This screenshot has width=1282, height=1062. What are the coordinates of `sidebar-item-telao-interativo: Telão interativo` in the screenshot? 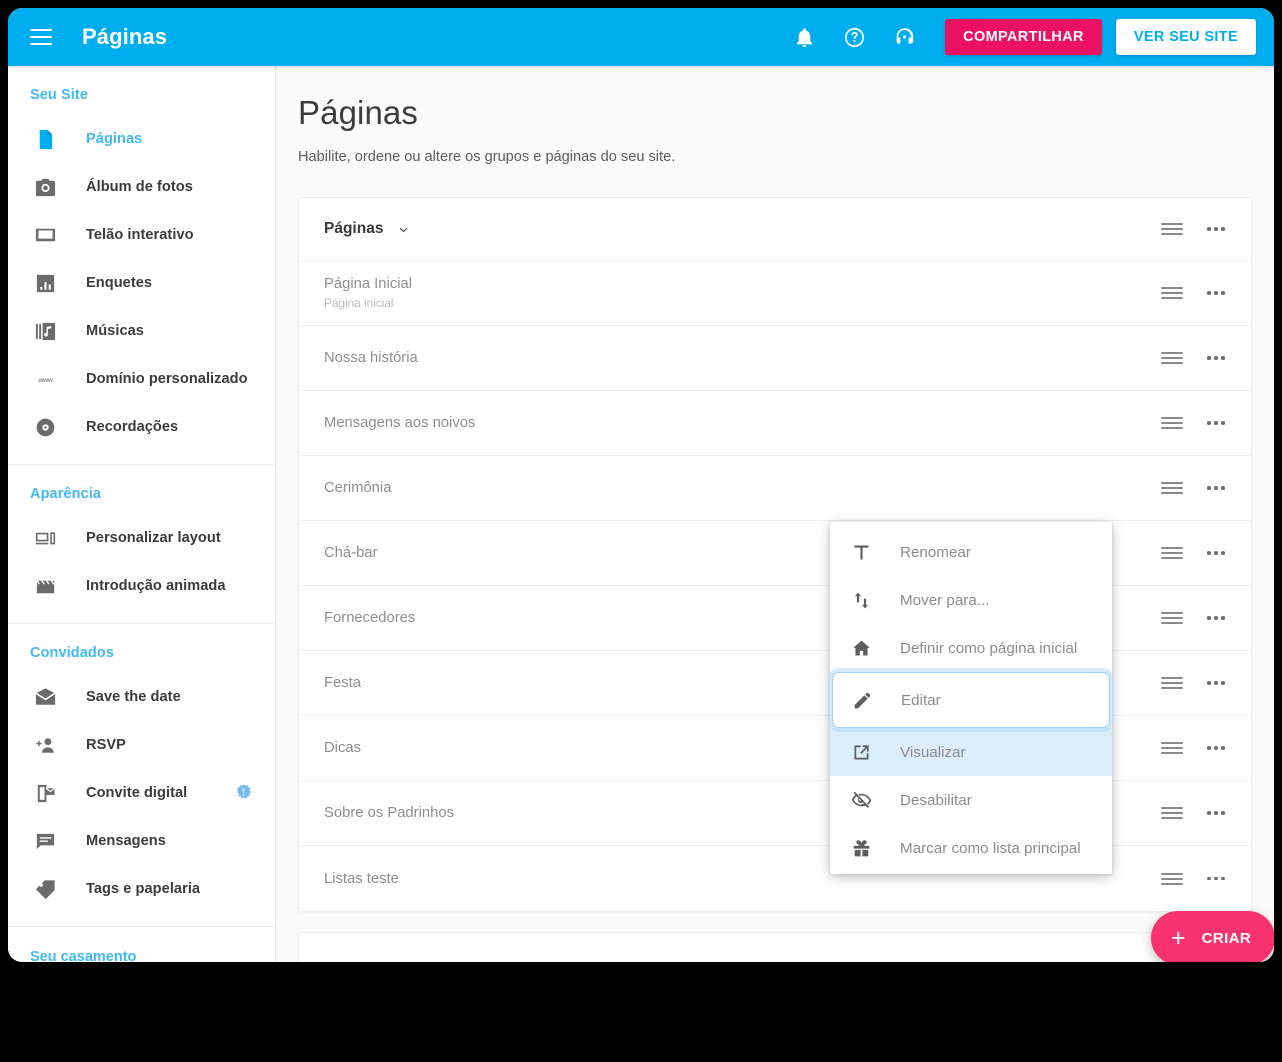 It's located at (141, 235).